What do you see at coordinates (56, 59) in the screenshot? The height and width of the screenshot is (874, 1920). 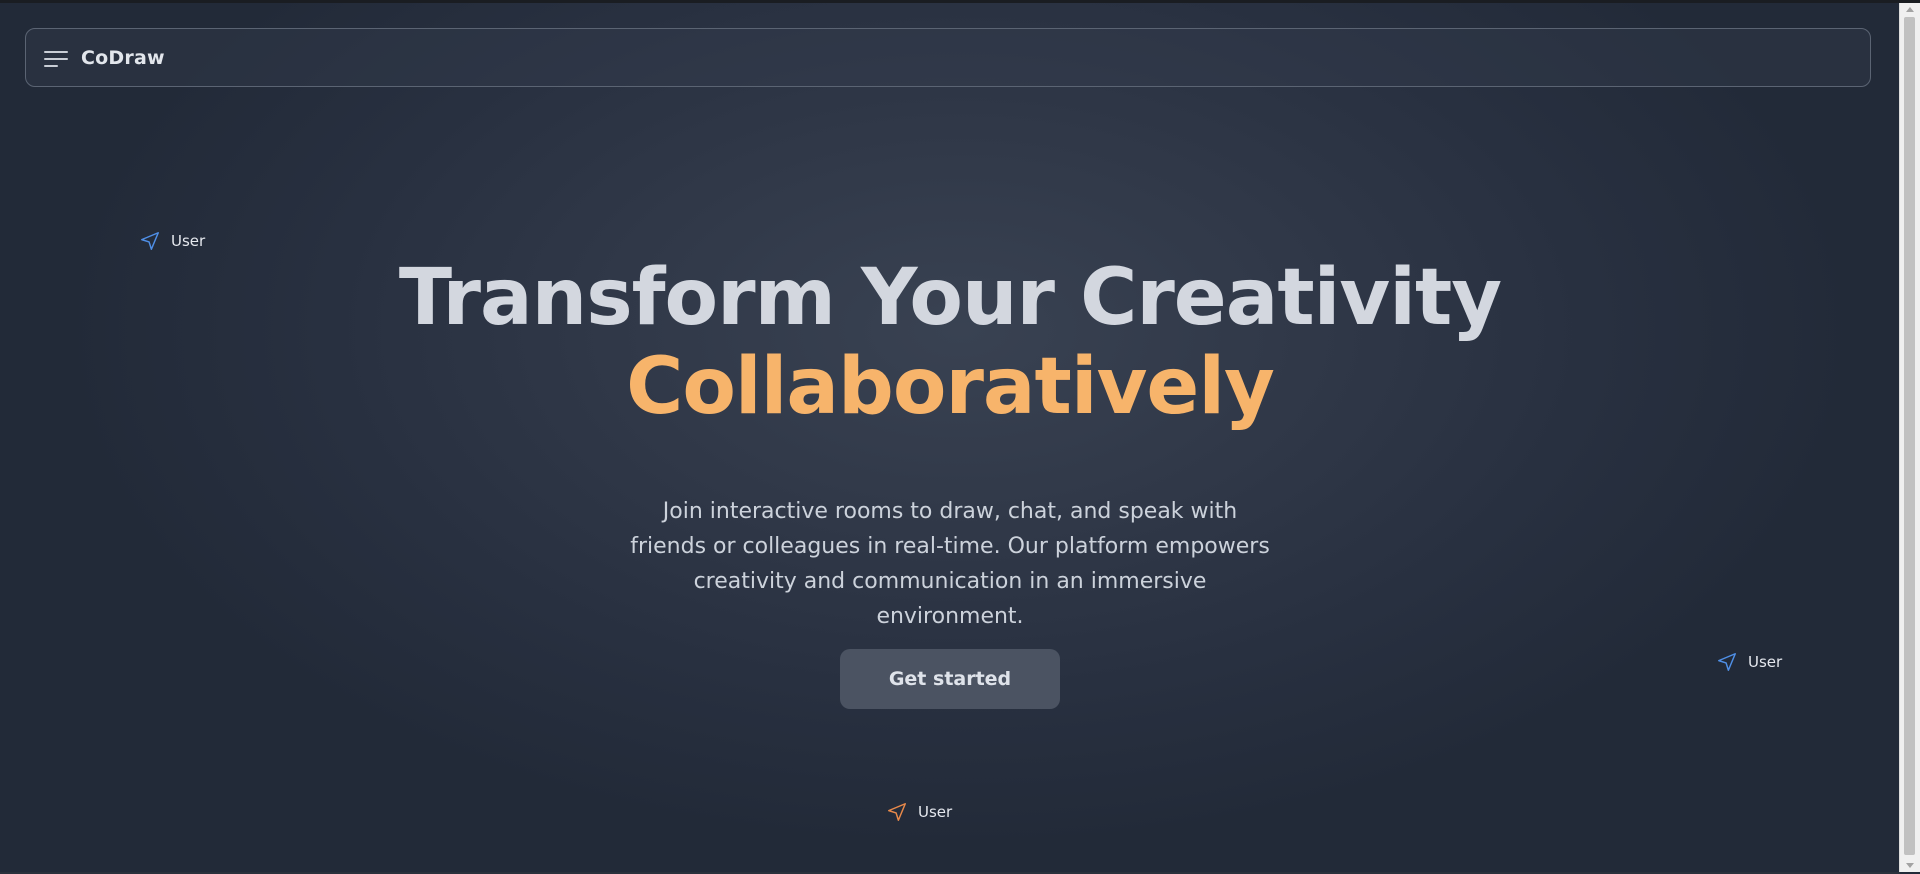 I see `menu-icon` at bounding box center [56, 59].